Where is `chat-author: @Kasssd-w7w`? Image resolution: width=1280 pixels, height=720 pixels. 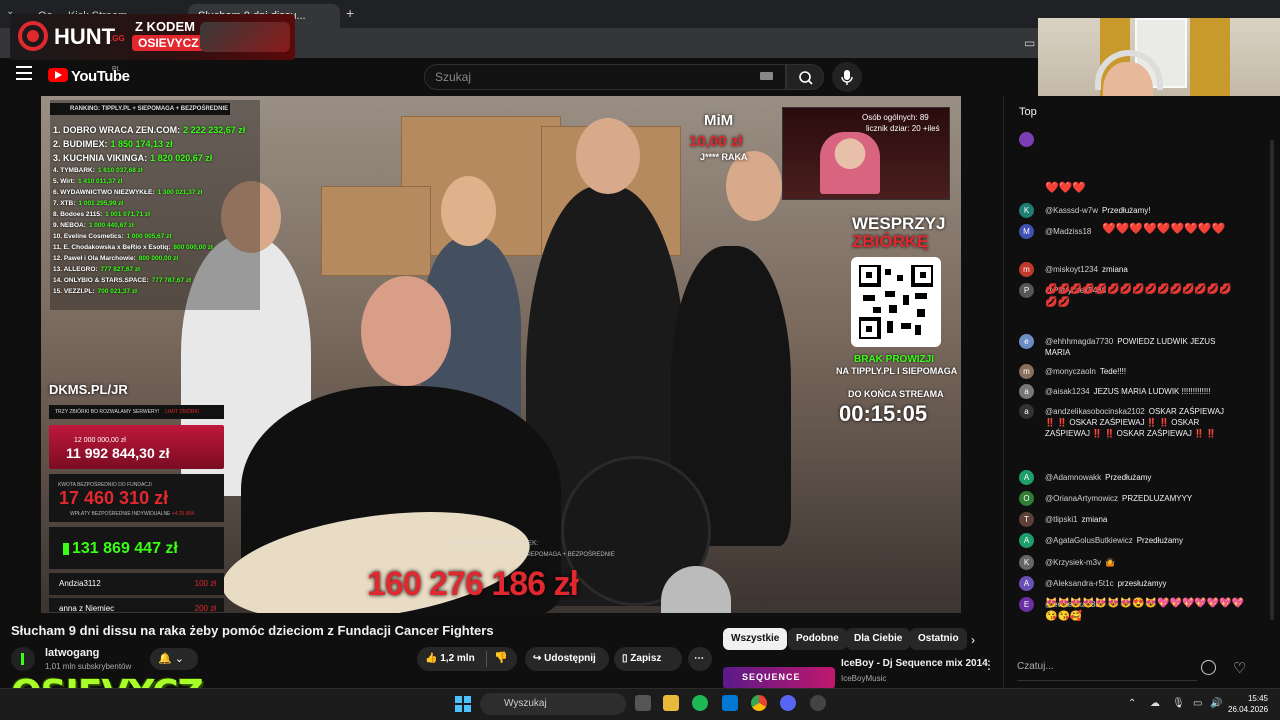
chat-author: @Kasssd-w7w is located at coordinates (1071, 210).